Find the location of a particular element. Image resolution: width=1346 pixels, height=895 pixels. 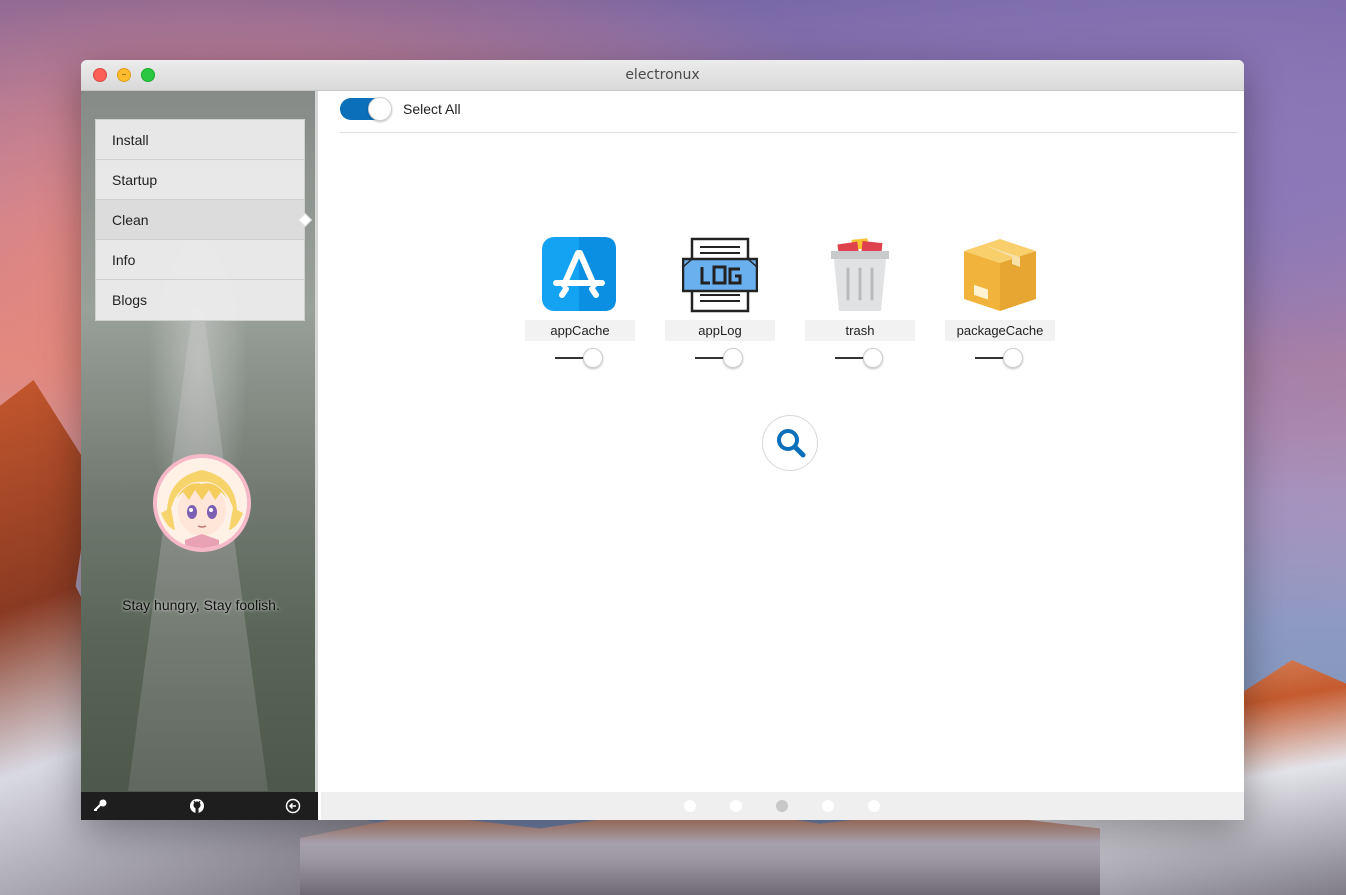

sidebar-menu: Install Startup Clean Info Blogs is located at coordinates (204, 220).